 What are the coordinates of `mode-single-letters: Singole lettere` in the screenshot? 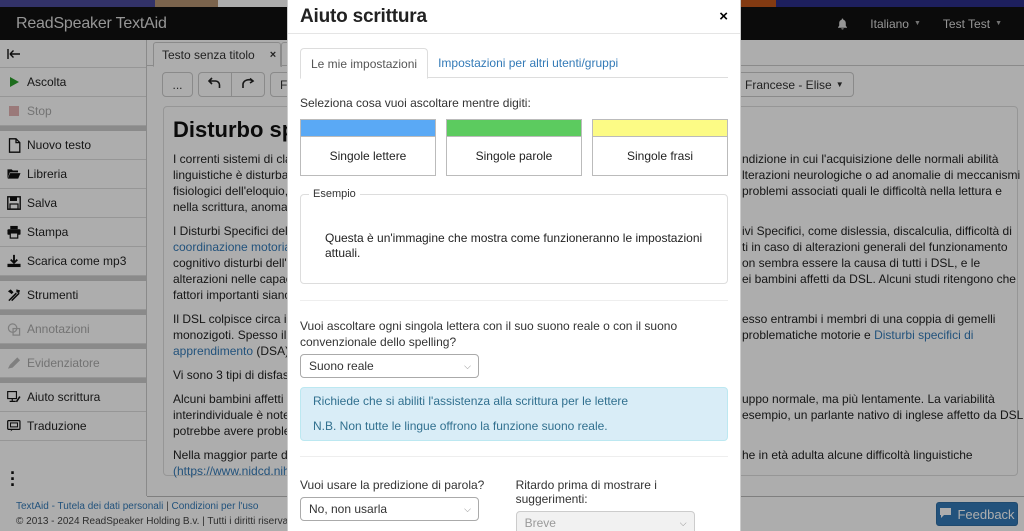 It's located at (368, 147).